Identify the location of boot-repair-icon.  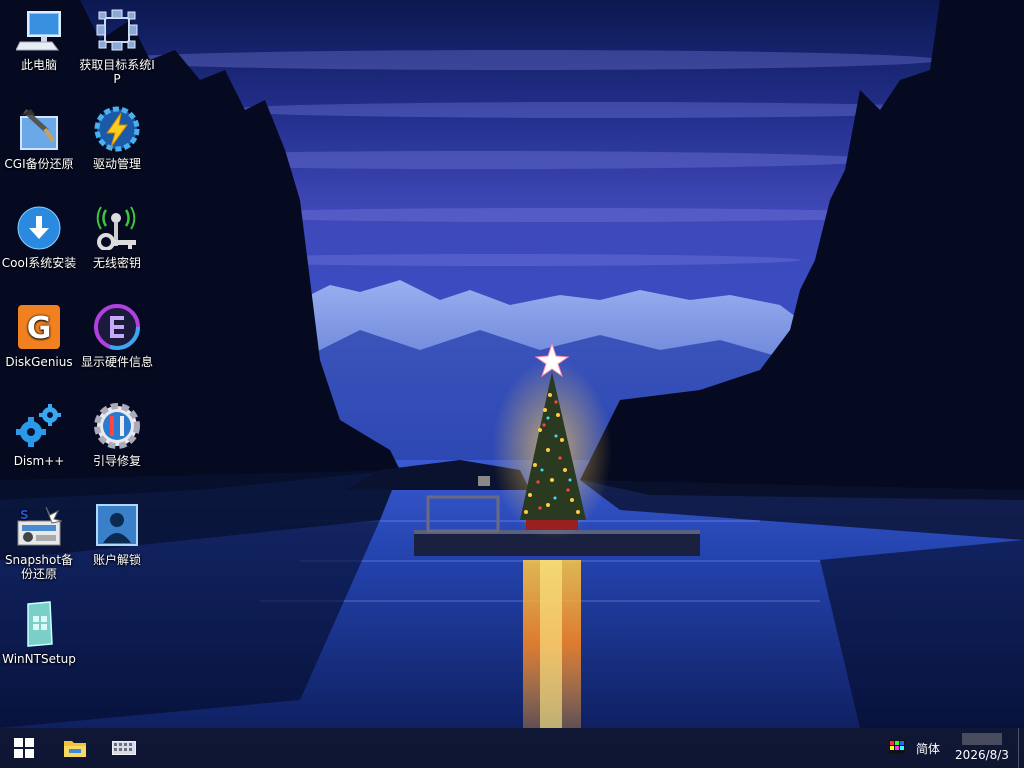
(117, 426).